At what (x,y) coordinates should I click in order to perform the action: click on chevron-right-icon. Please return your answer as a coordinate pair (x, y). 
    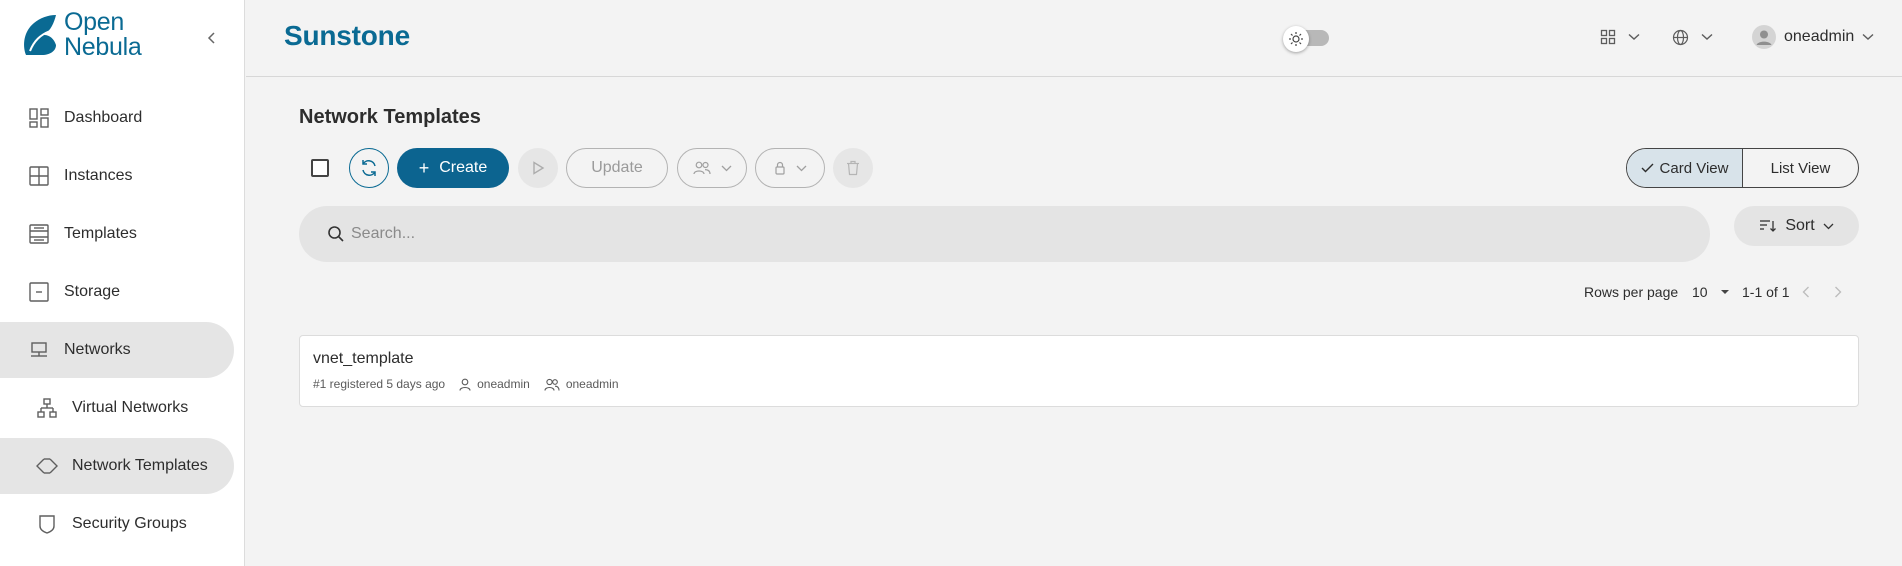
    Looking at the image, I should click on (1838, 292).